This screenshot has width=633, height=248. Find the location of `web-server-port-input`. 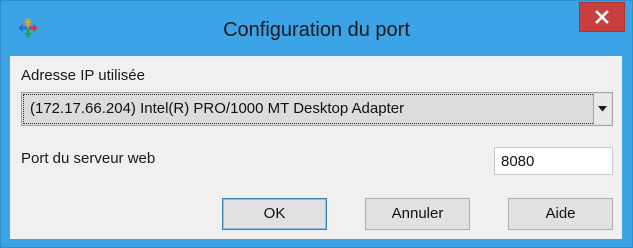

web-server-port-input is located at coordinates (553, 161).